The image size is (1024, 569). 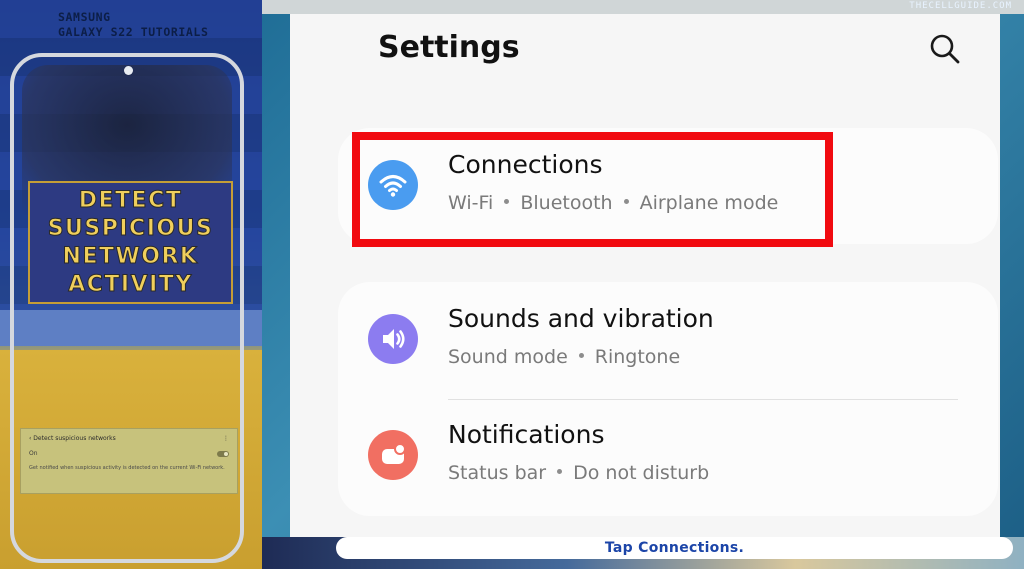 What do you see at coordinates (960, 6) in the screenshot?
I see `watermark: THECELLGUIDE.COM` at bounding box center [960, 6].